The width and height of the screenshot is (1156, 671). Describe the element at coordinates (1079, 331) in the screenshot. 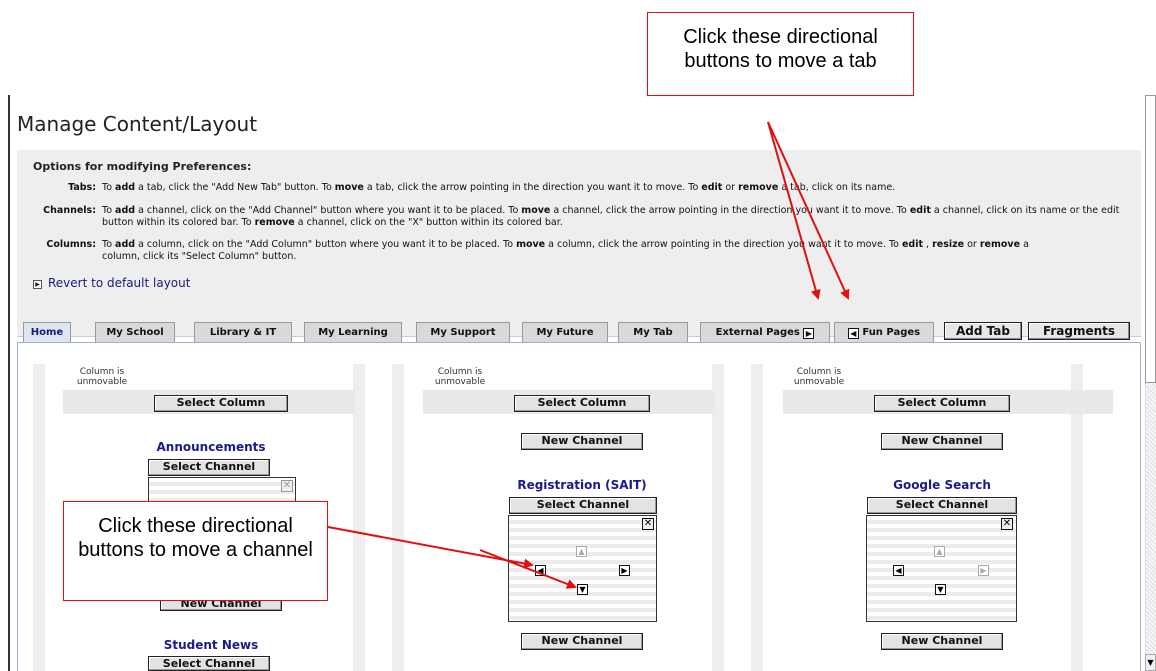

I see `fragments-button: Fragments` at that location.